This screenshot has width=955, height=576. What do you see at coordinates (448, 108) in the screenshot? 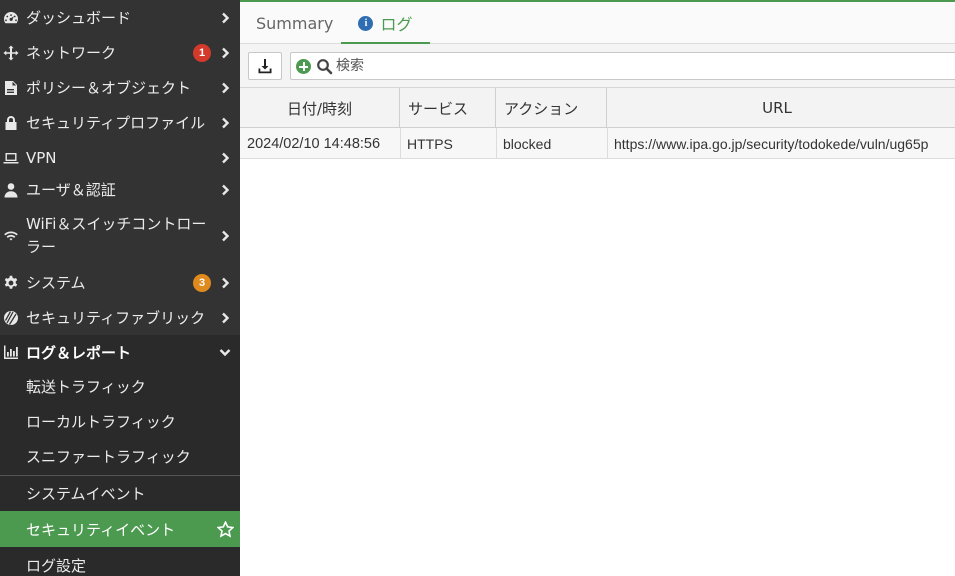
I see `column-header-service: サービス` at bounding box center [448, 108].